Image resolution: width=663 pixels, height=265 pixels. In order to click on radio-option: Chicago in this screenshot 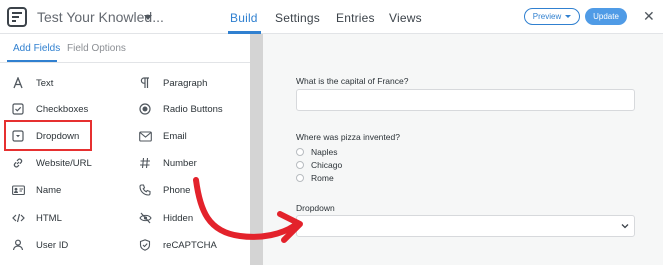, I will do `click(319, 164)`.